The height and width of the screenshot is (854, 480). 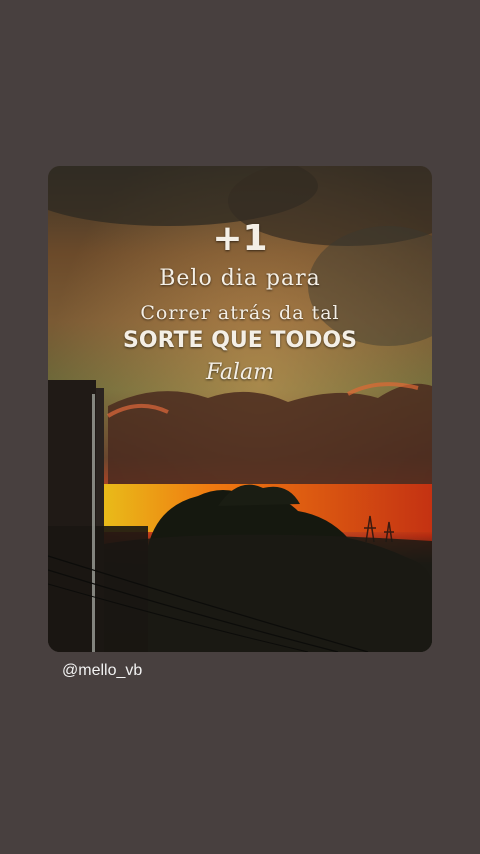 What do you see at coordinates (102, 671) in the screenshot?
I see `author-handle: @mello_vb` at bounding box center [102, 671].